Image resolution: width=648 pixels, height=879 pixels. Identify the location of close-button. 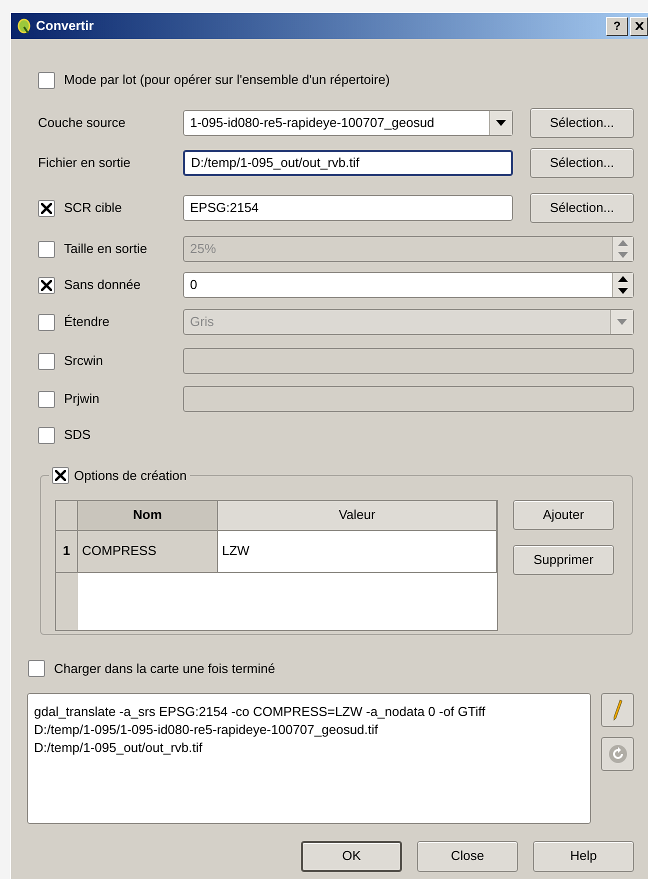
(639, 26).